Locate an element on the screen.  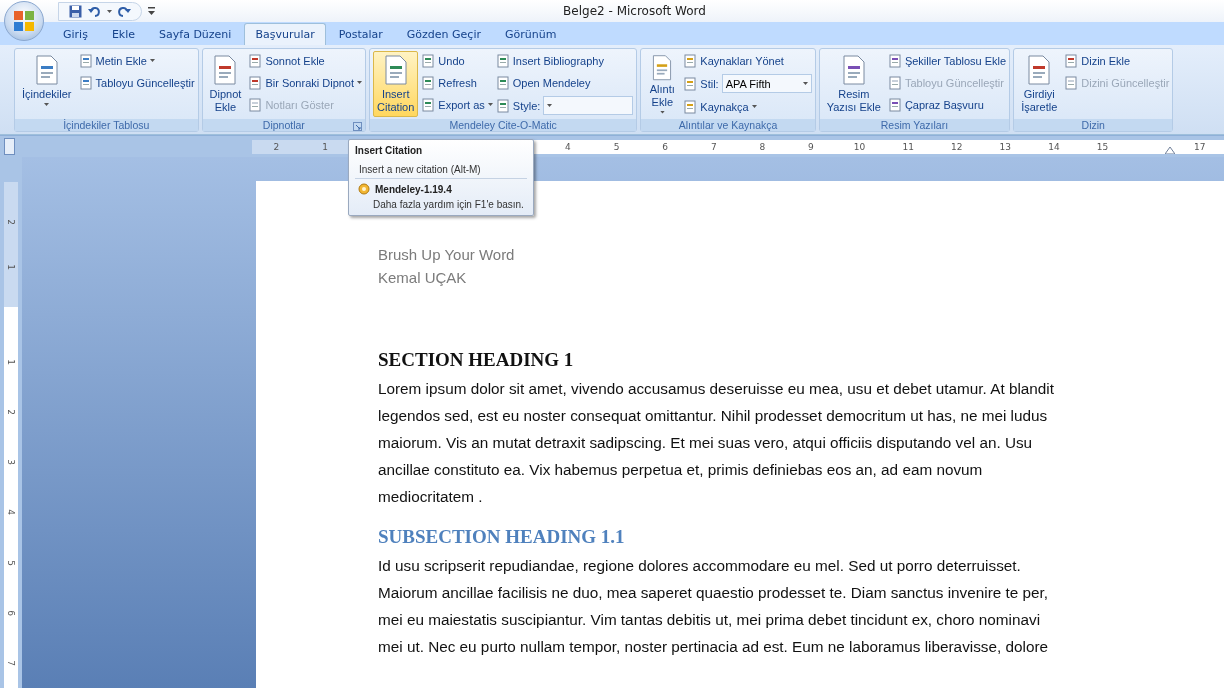
group-label: Alıntılar ve Kaynakça is located at coordinates (728, 125).